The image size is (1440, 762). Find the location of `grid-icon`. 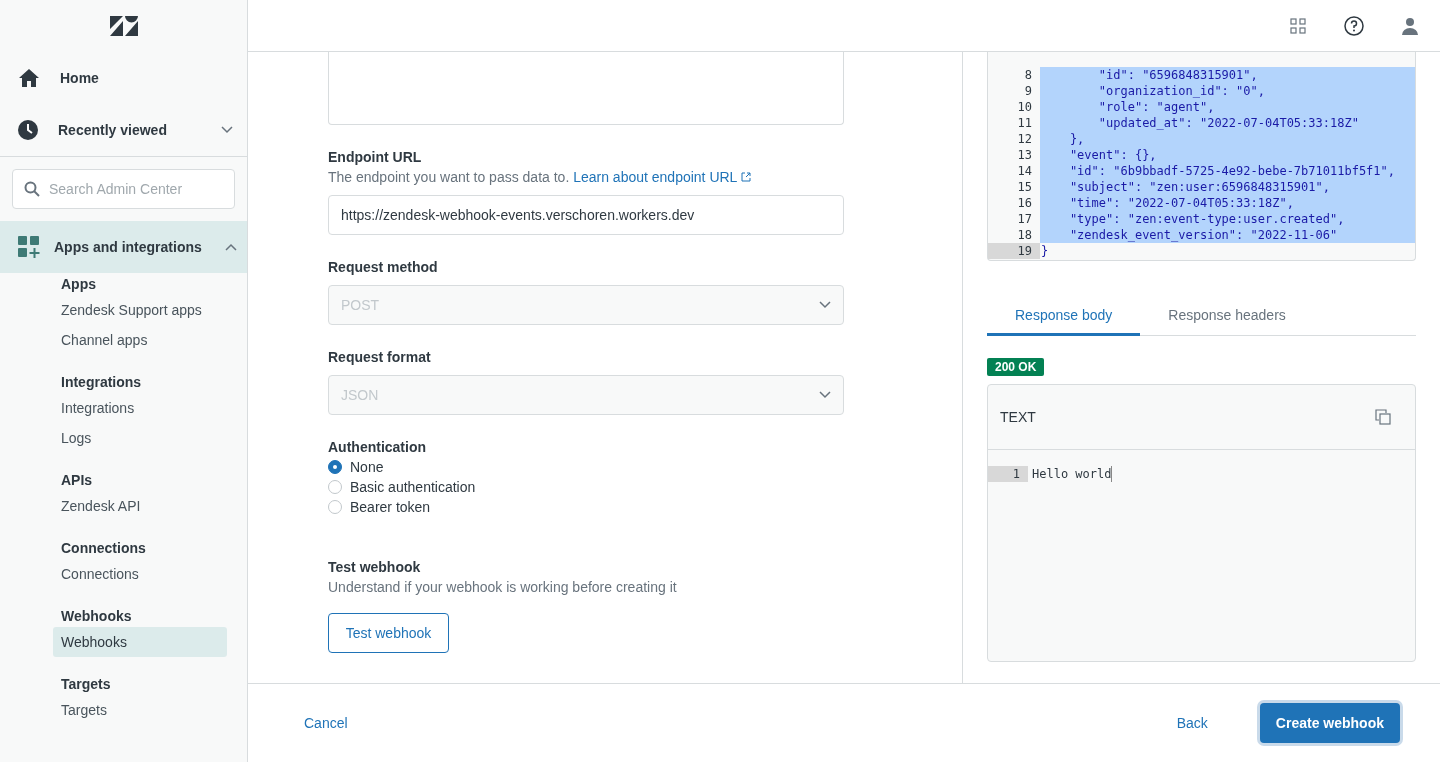

grid-icon is located at coordinates (1298, 25).